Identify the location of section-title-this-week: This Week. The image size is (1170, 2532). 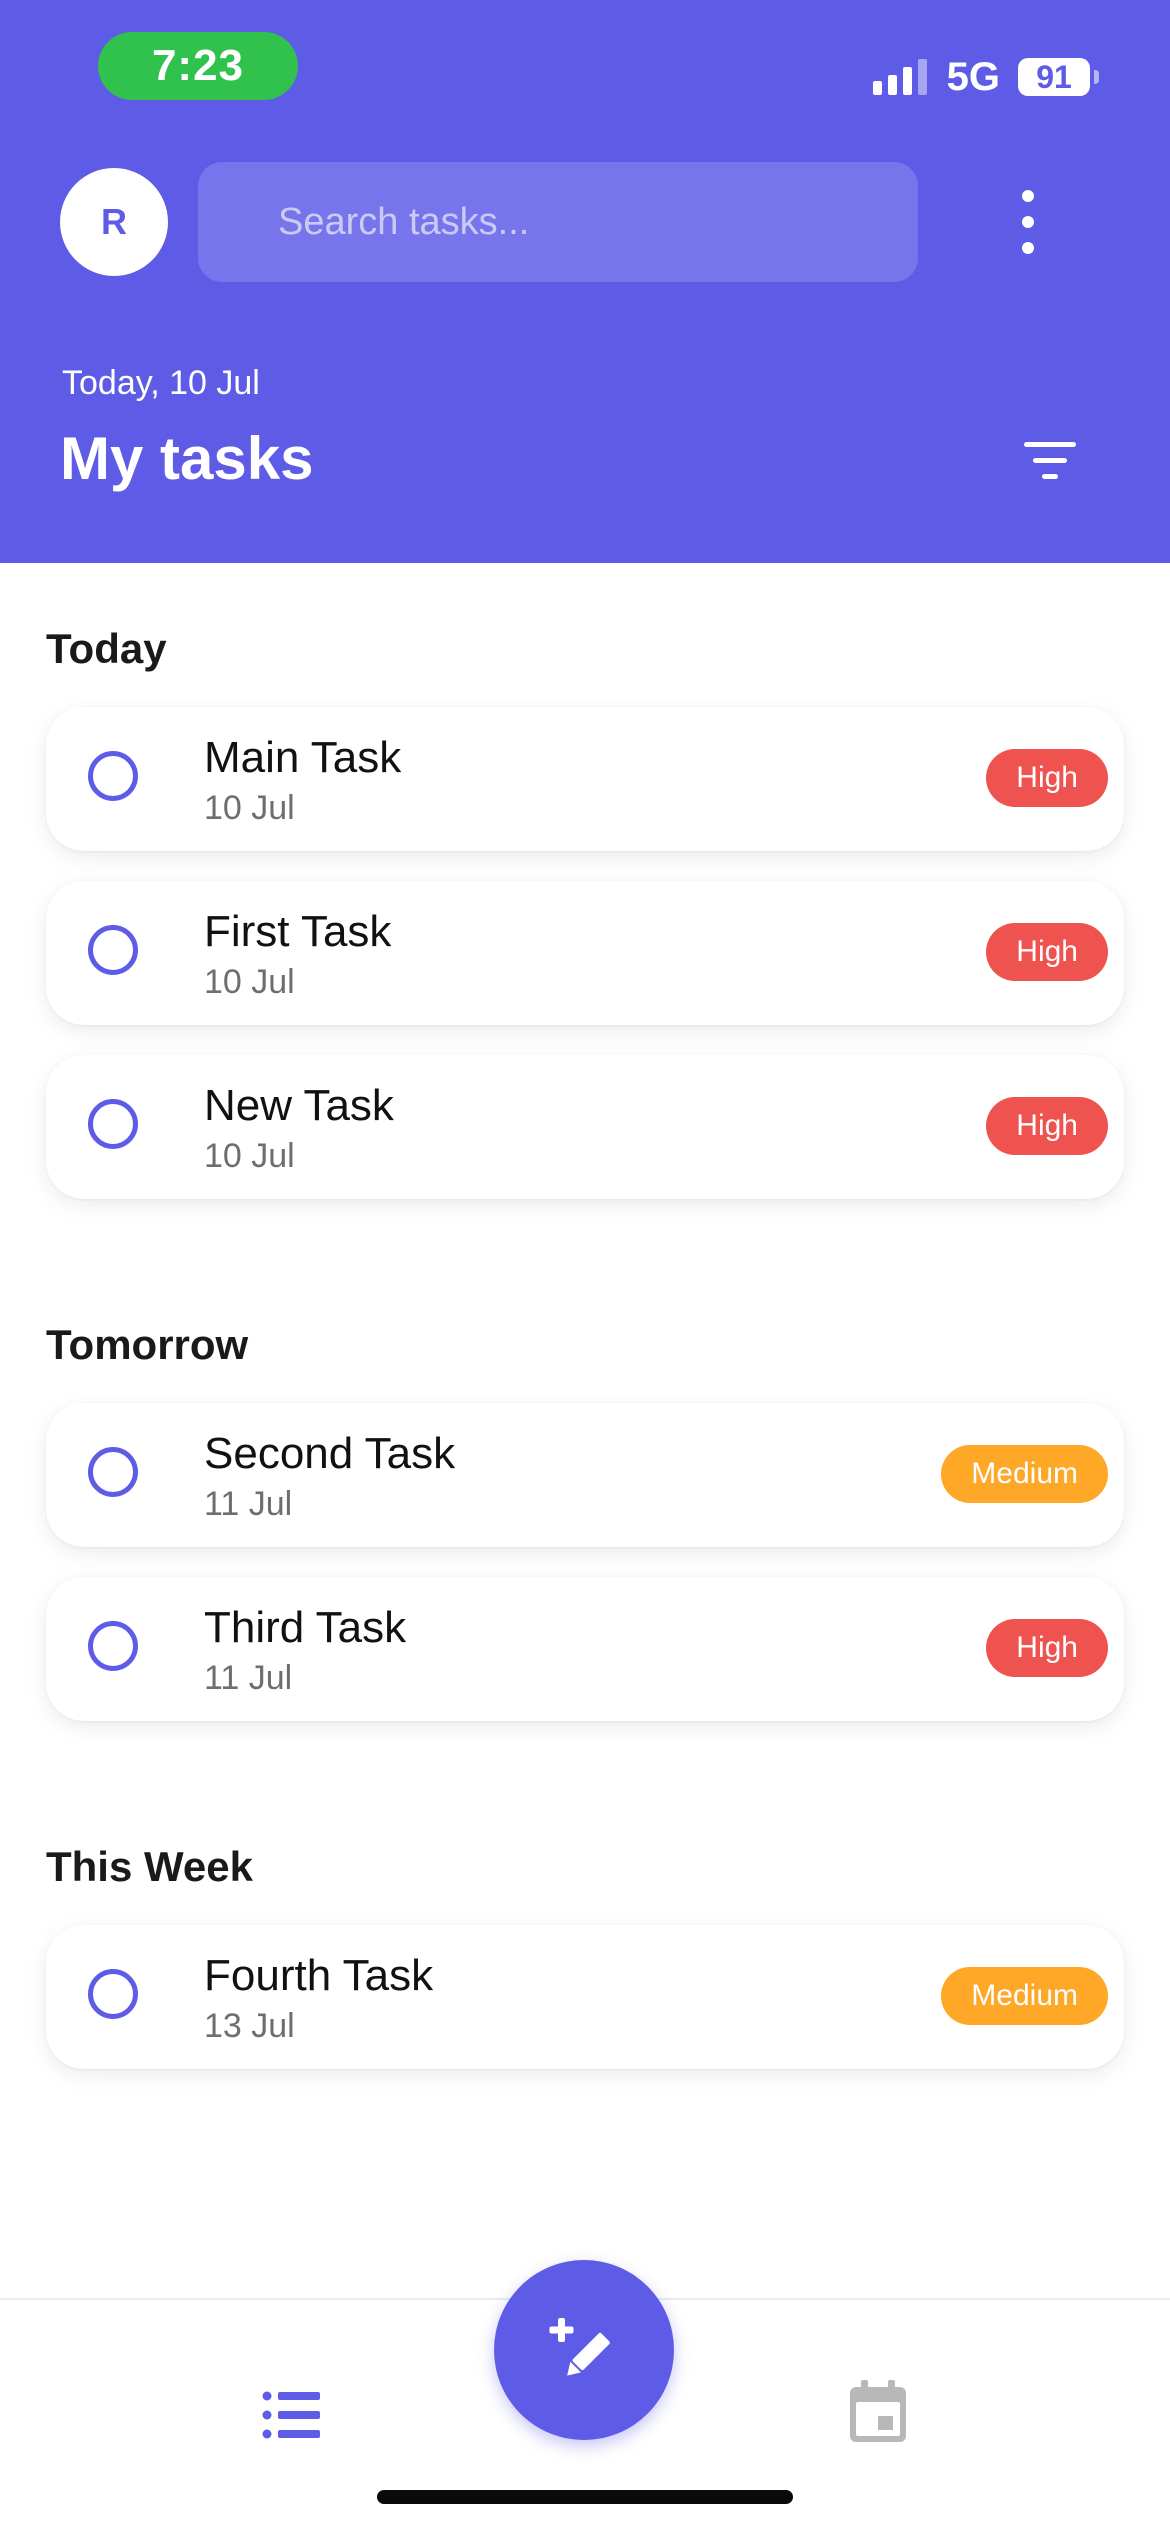
(149, 1866).